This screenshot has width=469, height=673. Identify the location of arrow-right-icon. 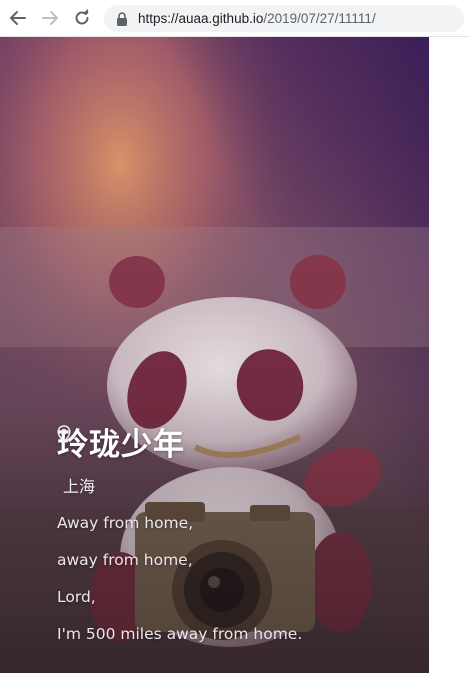
(50, 18).